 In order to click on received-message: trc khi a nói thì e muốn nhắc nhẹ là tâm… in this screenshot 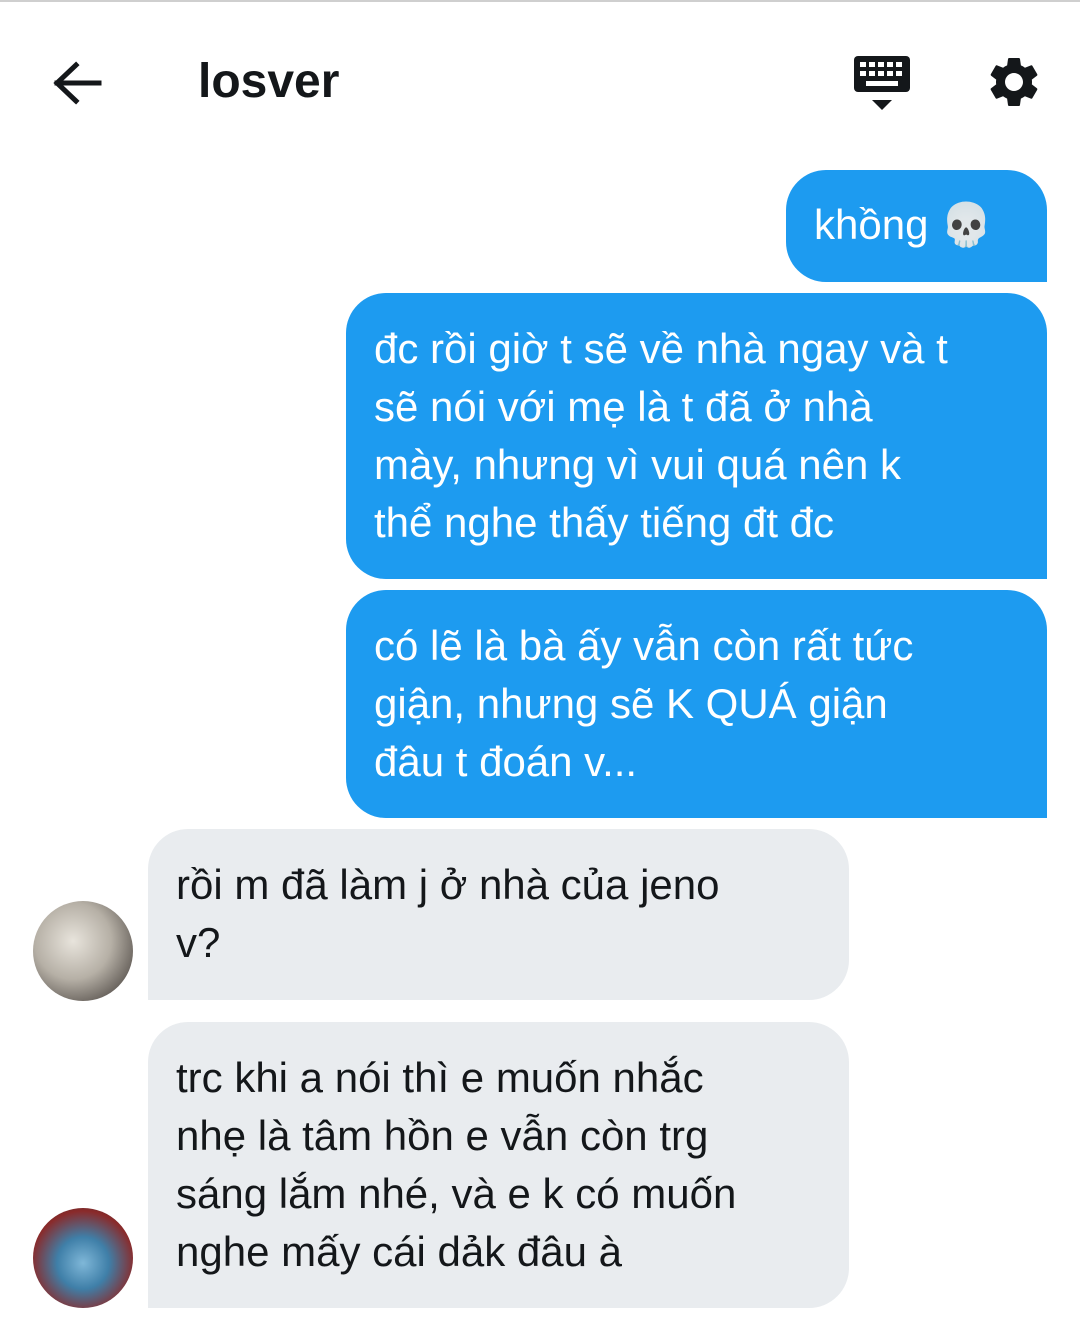, I will do `click(498, 1165)`.